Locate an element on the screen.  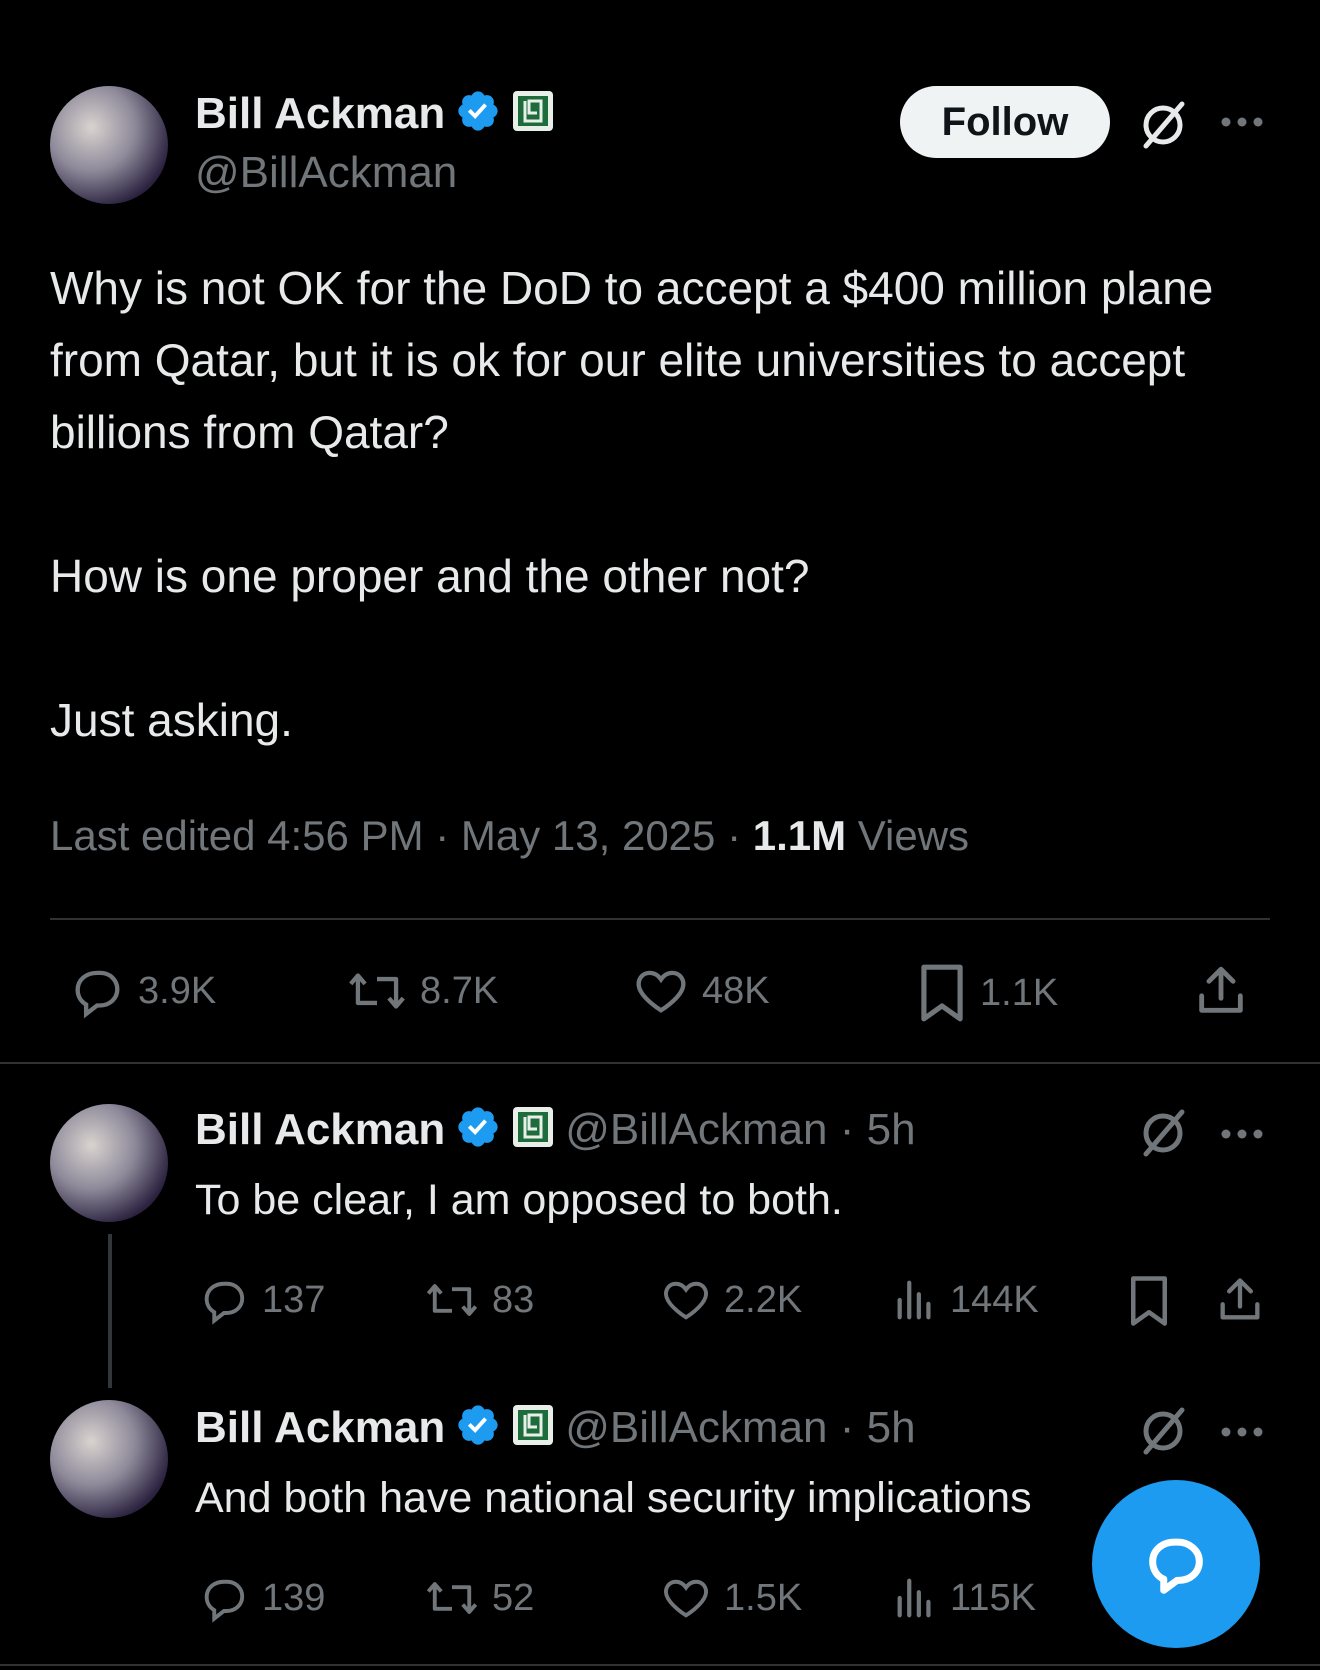
like-button: 48K is located at coordinates (701, 991).